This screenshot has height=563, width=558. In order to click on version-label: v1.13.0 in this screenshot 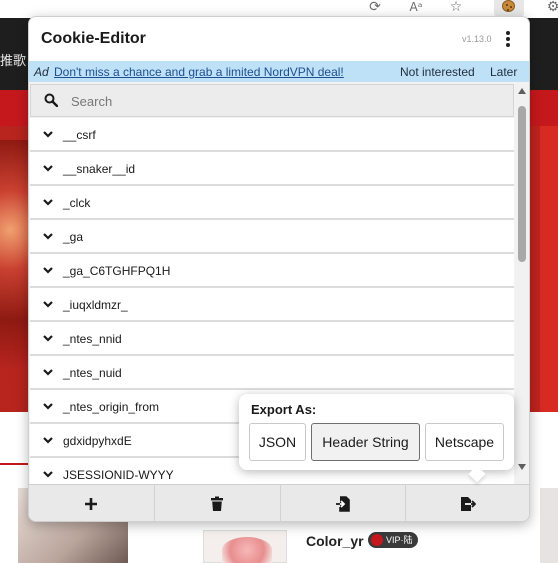, I will do `click(477, 39)`.